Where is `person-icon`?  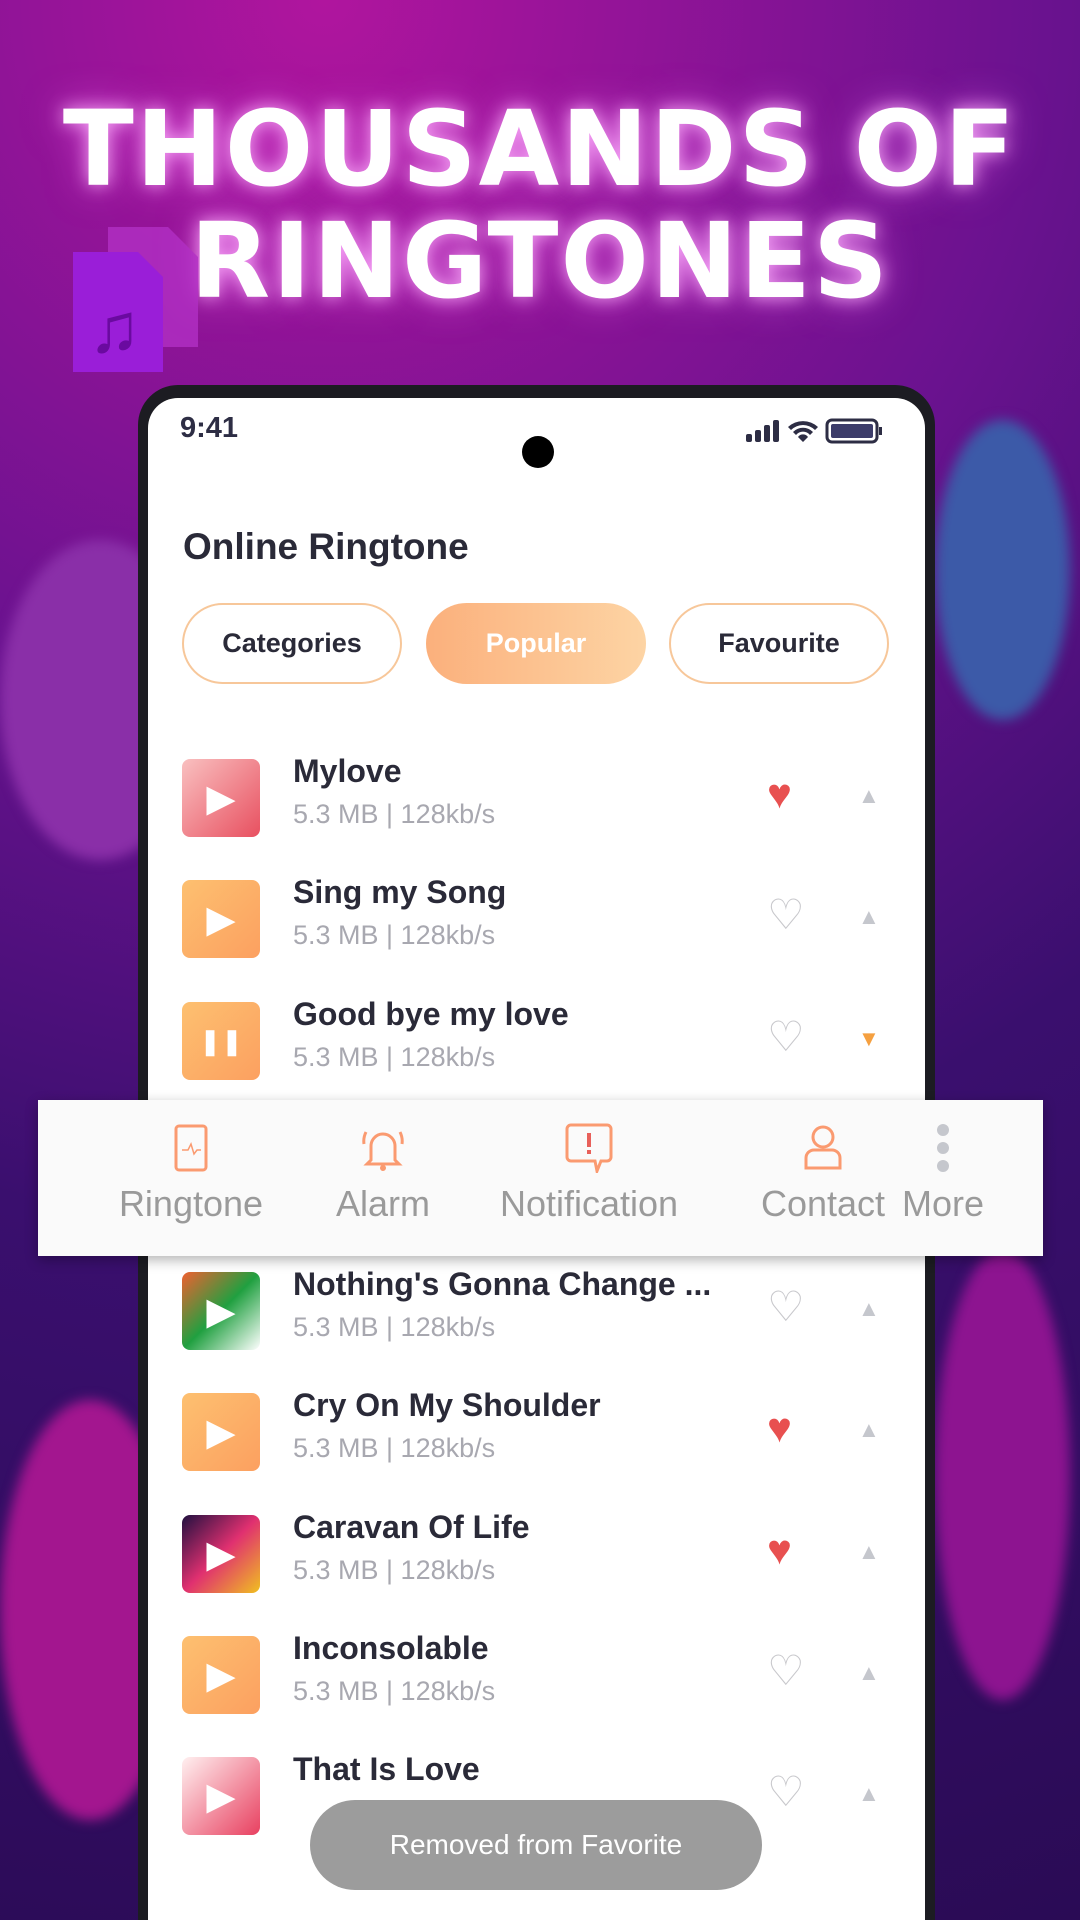 person-icon is located at coordinates (823, 1147).